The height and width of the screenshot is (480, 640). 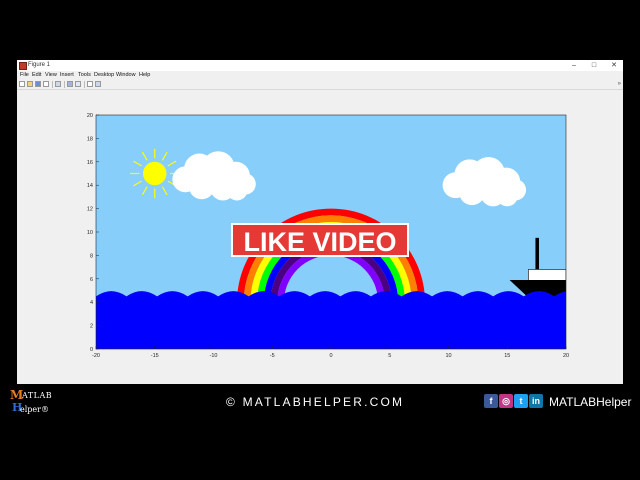 What do you see at coordinates (566, 356) in the screenshot?
I see `x-tick-label: 20` at bounding box center [566, 356].